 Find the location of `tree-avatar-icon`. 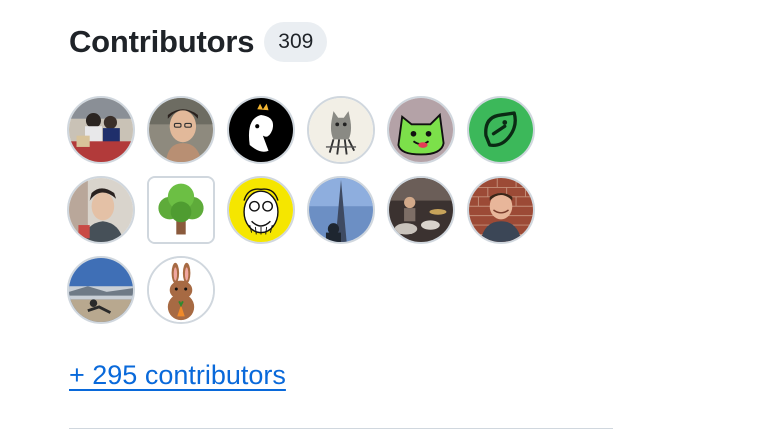

tree-avatar-icon is located at coordinates (181, 210).